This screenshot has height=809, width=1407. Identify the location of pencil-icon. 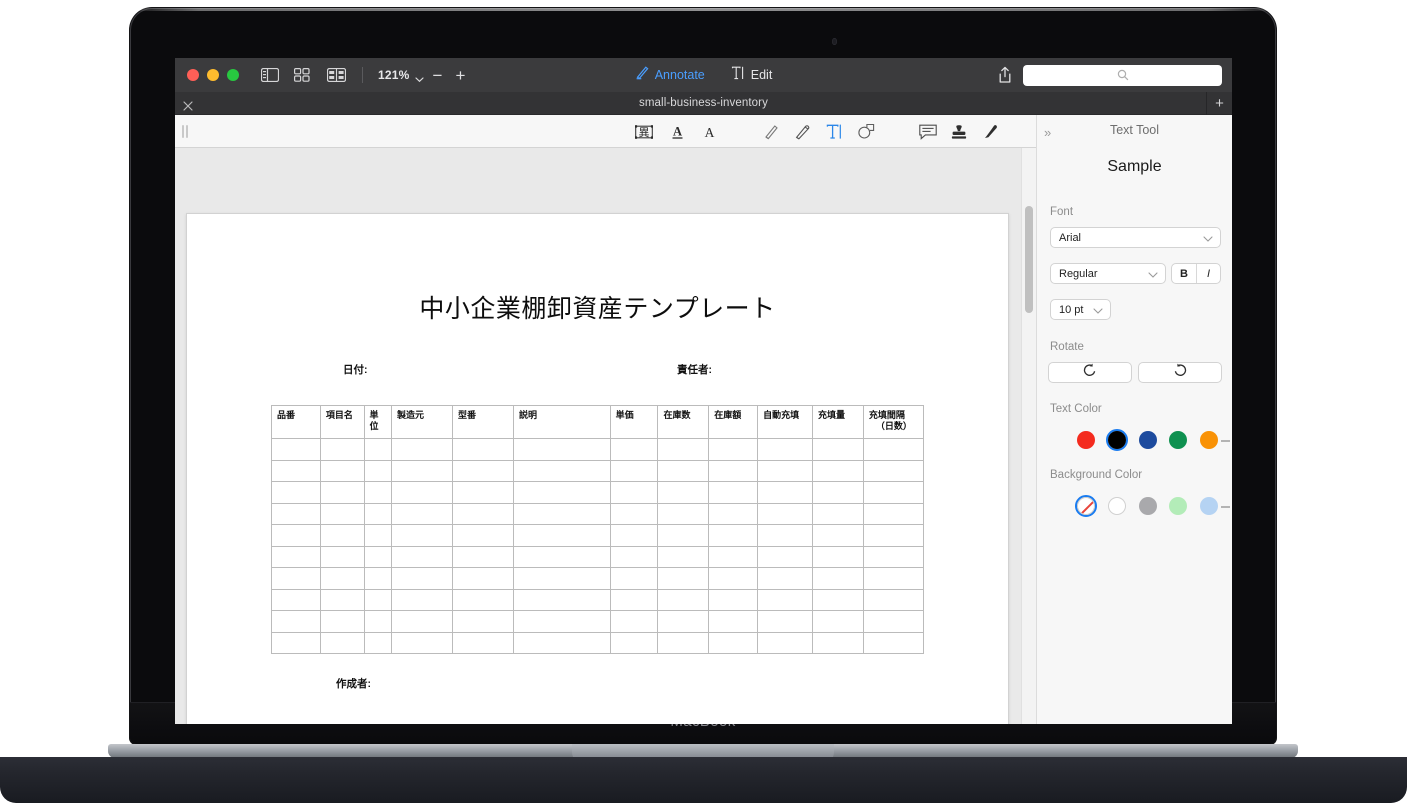
(771, 132).